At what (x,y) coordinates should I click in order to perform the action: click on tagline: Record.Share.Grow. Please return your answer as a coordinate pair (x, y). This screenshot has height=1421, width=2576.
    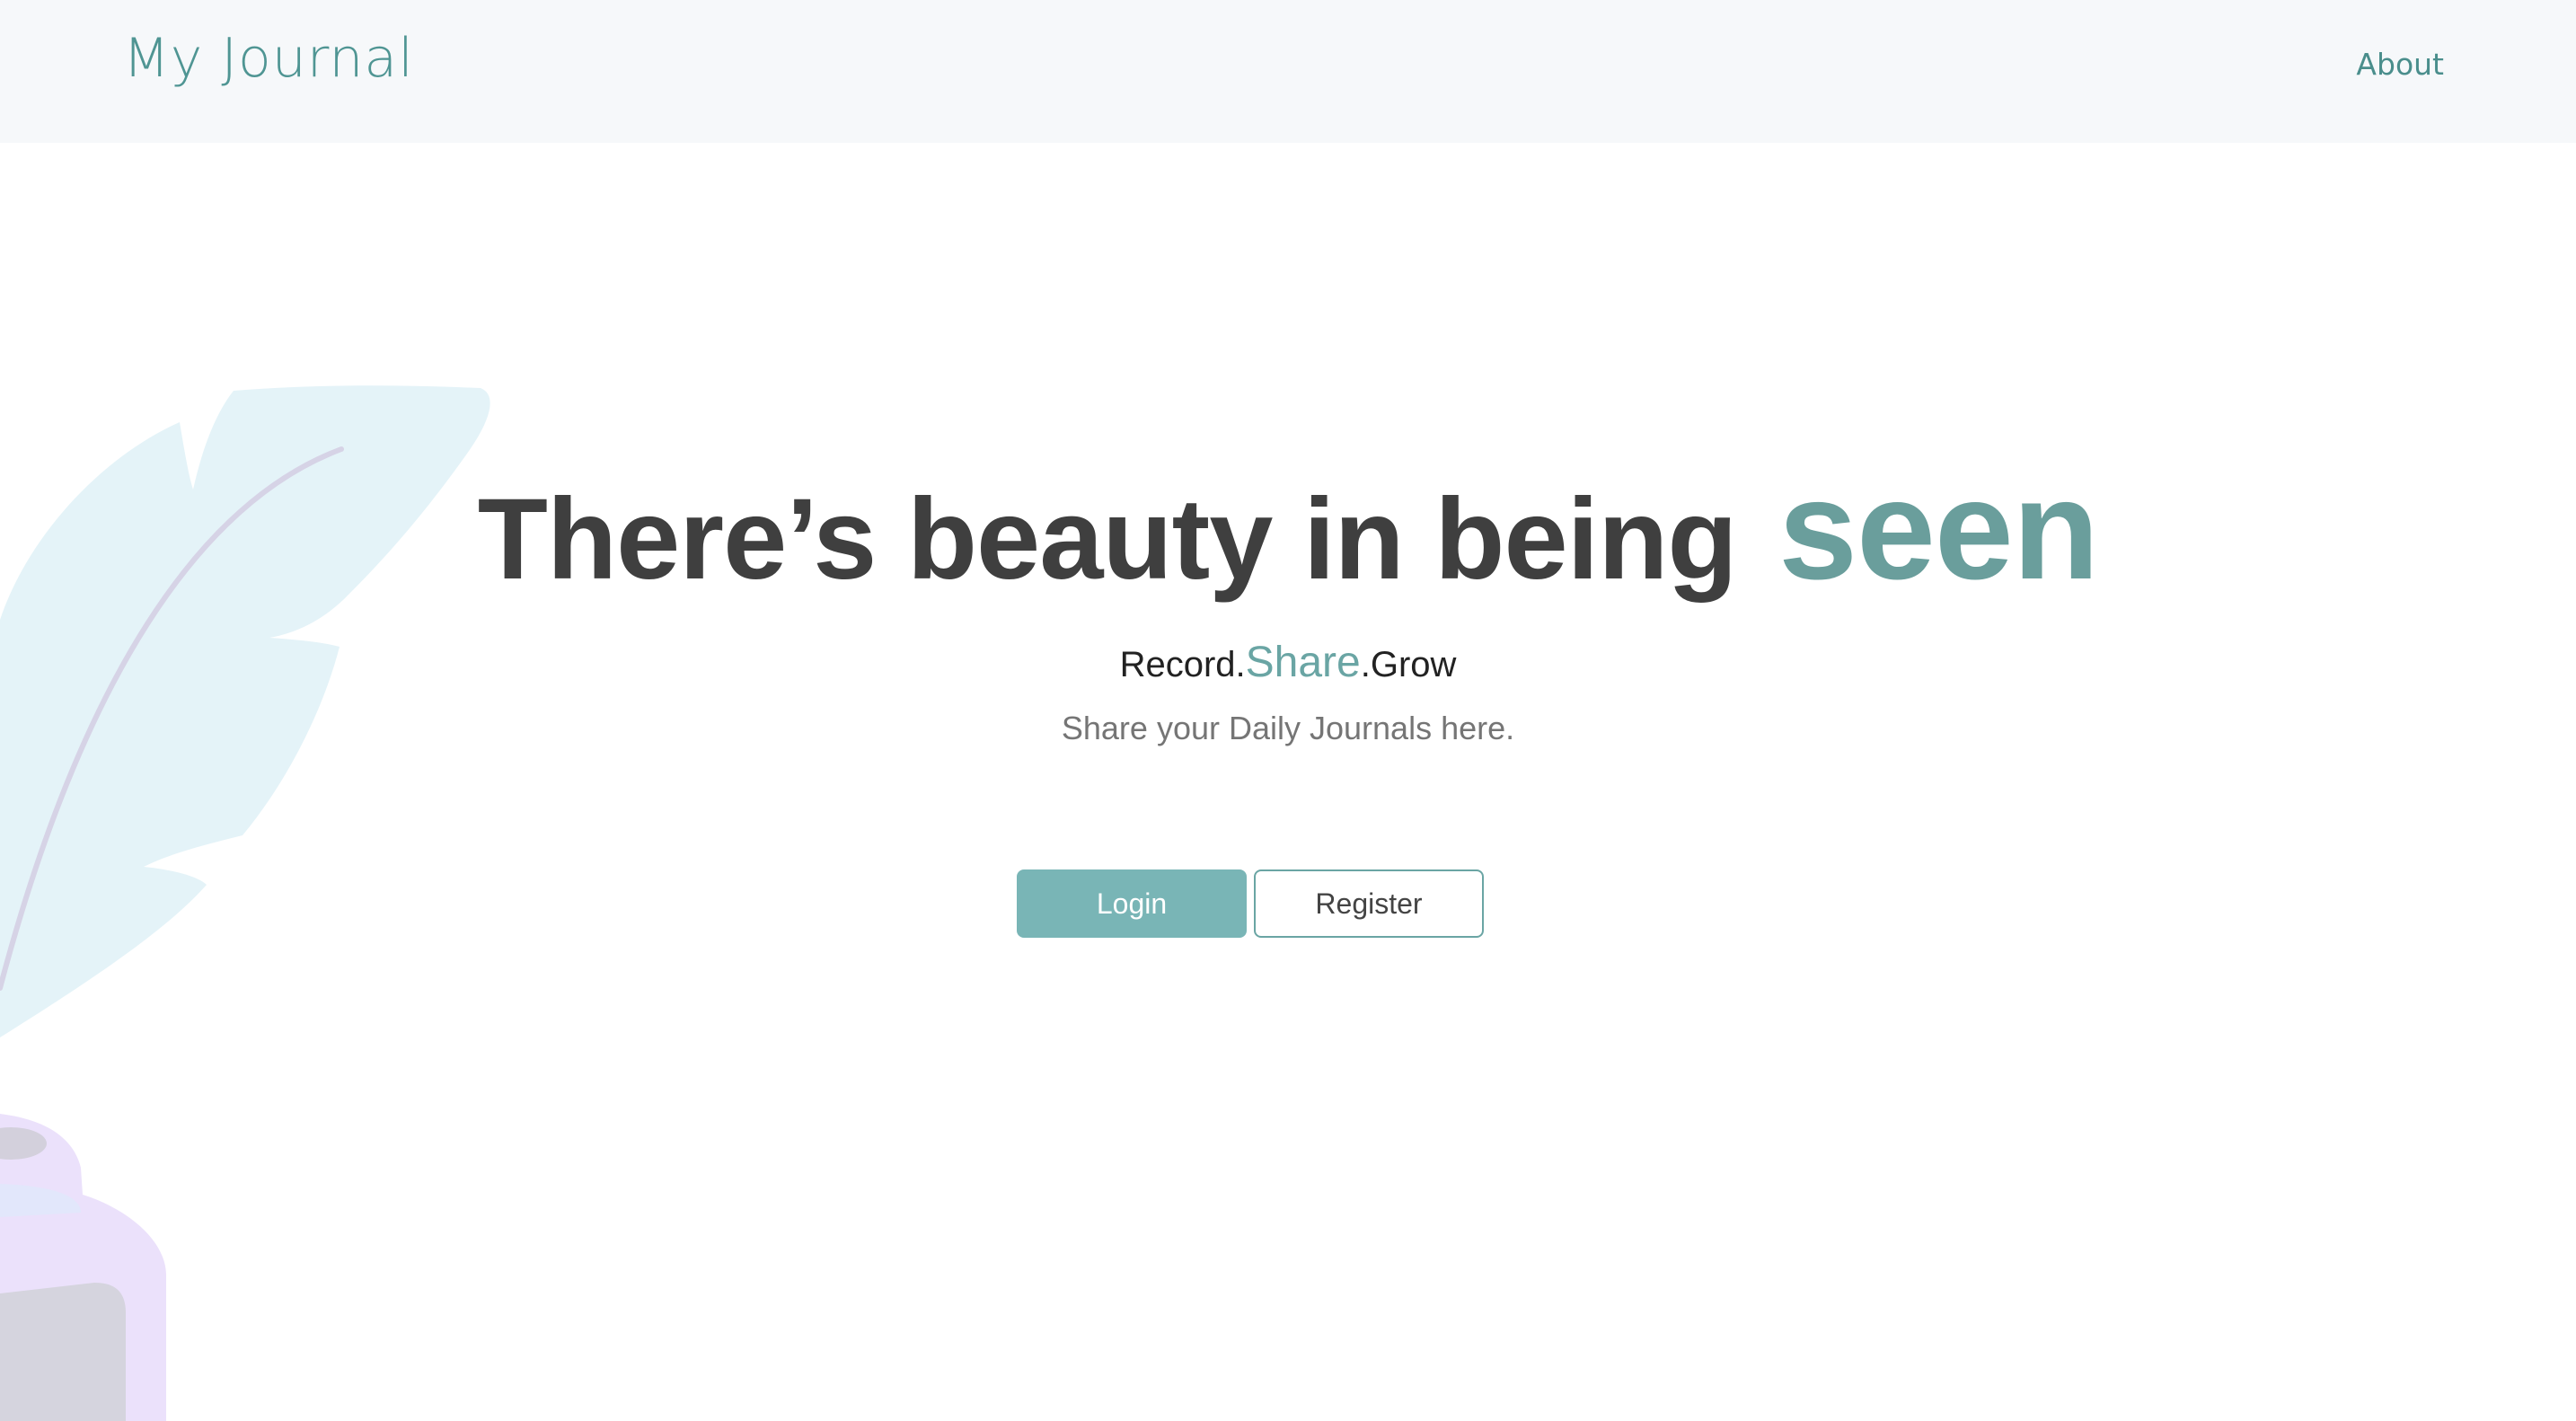
    Looking at the image, I should click on (1288, 662).